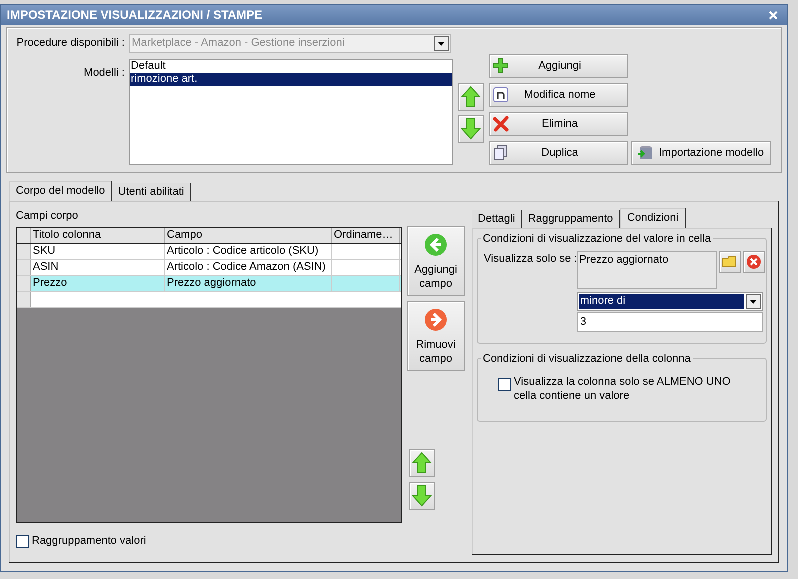 The image size is (798, 579). I want to click on model-button: Aggiungi, so click(558, 66).